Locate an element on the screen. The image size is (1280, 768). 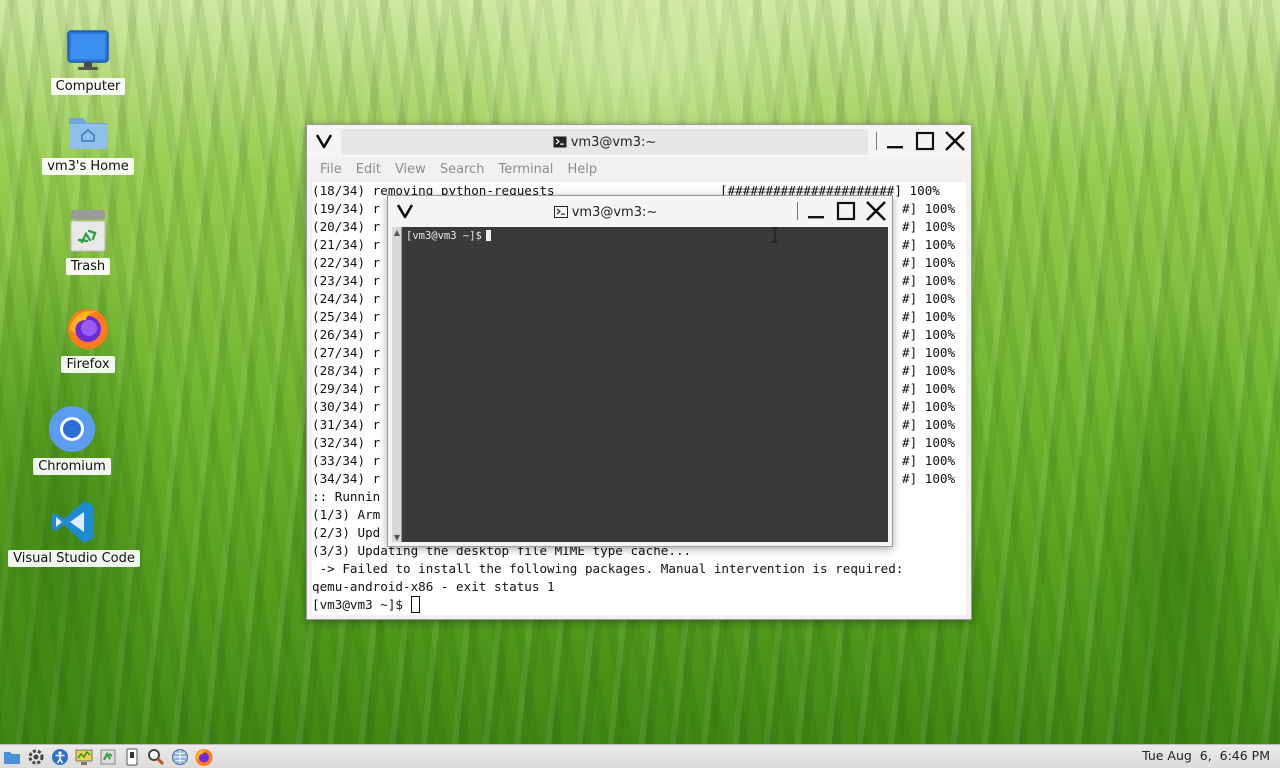
file-manager-launcher is located at coordinates (12, 757).